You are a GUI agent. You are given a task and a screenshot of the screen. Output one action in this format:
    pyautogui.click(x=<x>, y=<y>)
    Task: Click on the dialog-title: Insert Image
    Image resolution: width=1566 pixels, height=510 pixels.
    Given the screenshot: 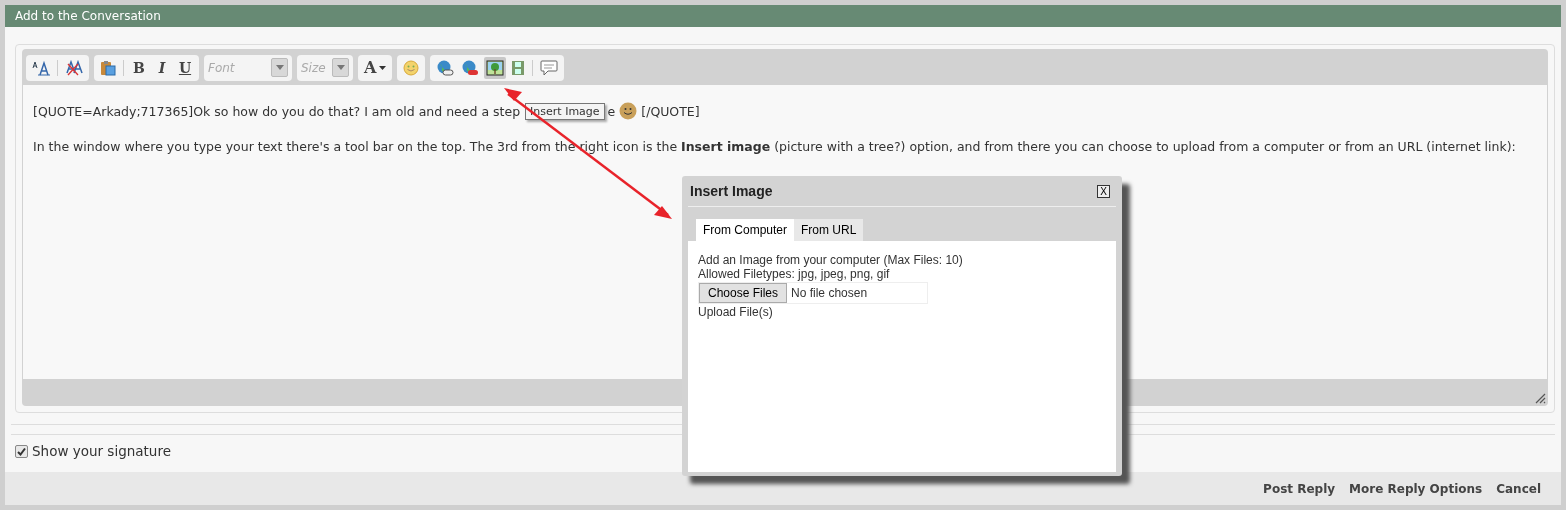 What is the action you would take?
    pyautogui.click(x=731, y=191)
    